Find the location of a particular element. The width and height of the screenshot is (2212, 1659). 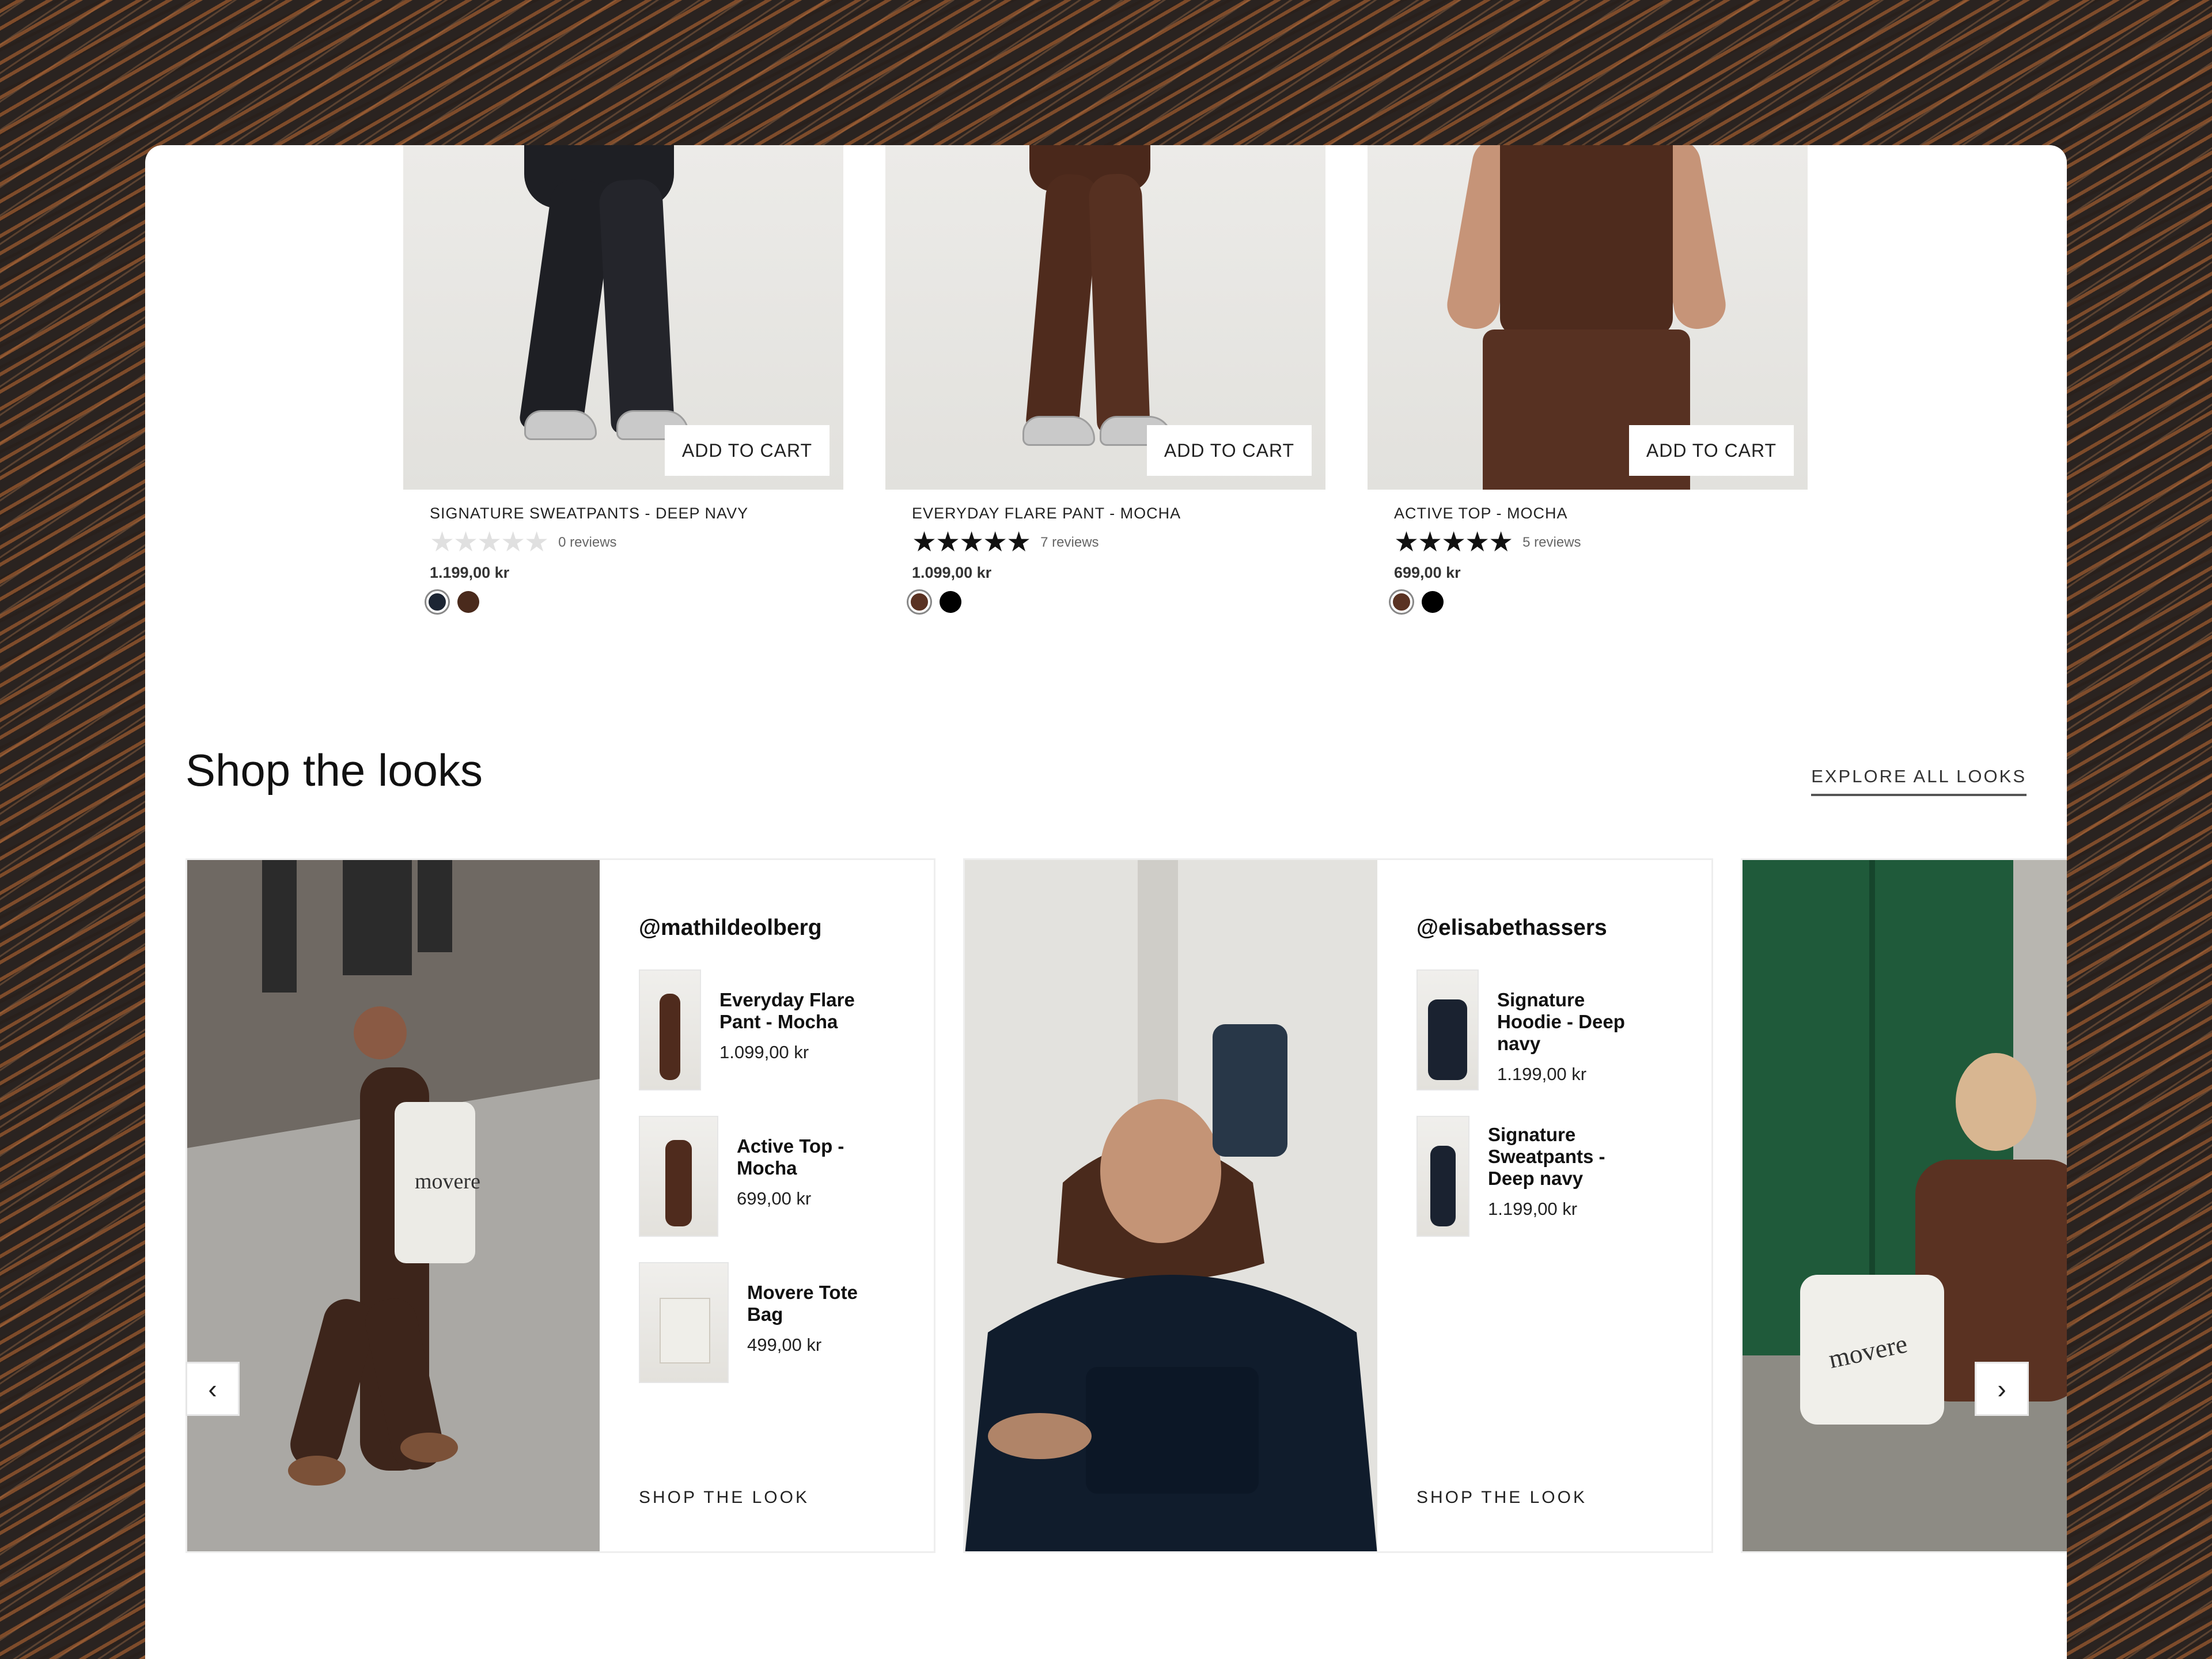

look-item: Everyday Flare Pant - Mocha 1.099,00 kr is located at coordinates (751, 1029).